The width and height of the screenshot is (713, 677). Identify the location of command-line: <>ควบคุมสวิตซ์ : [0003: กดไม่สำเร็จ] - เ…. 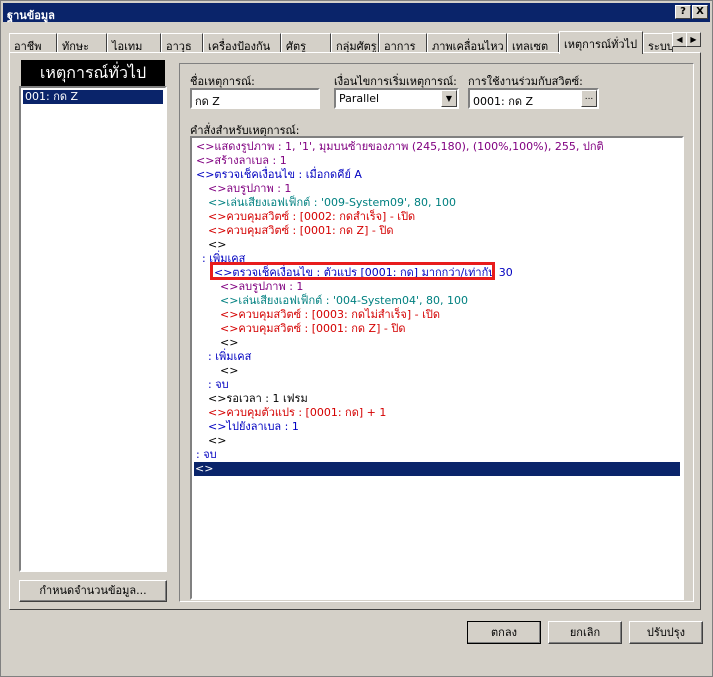
(330, 315).